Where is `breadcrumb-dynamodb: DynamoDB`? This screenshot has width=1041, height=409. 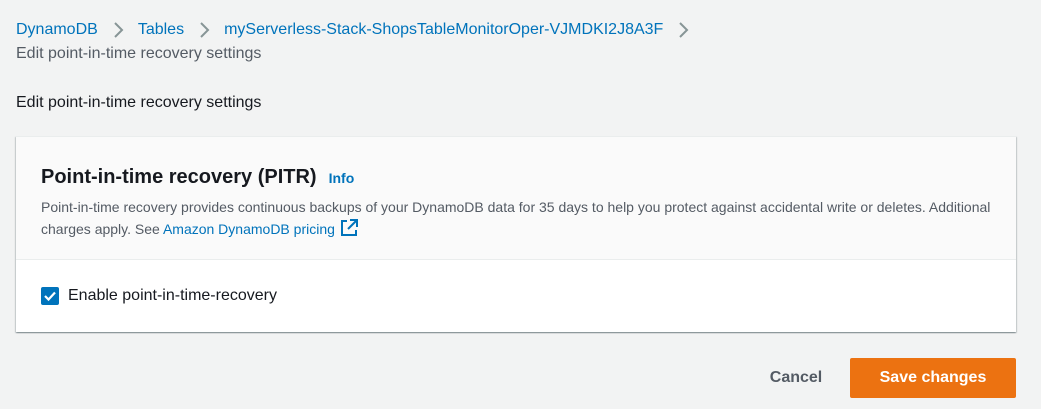
breadcrumb-dynamodb: DynamoDB is located at coordinates (57, 30).